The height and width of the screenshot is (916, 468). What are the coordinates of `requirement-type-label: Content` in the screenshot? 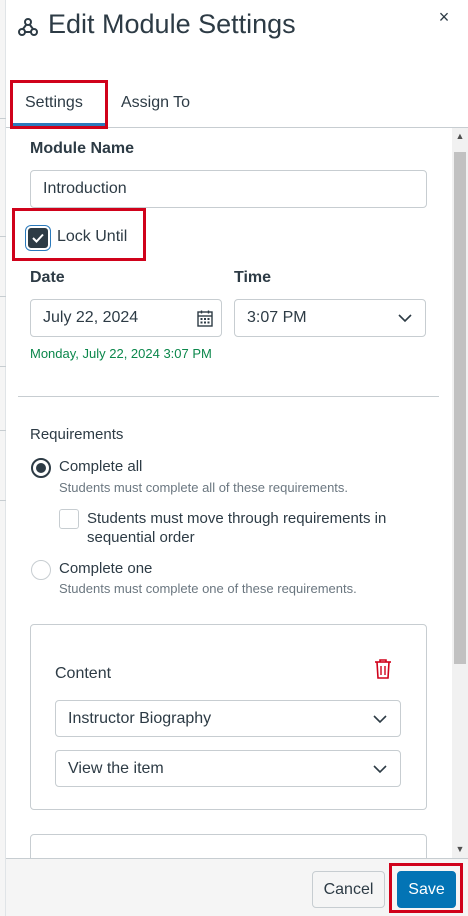 It's located at (83, 673).